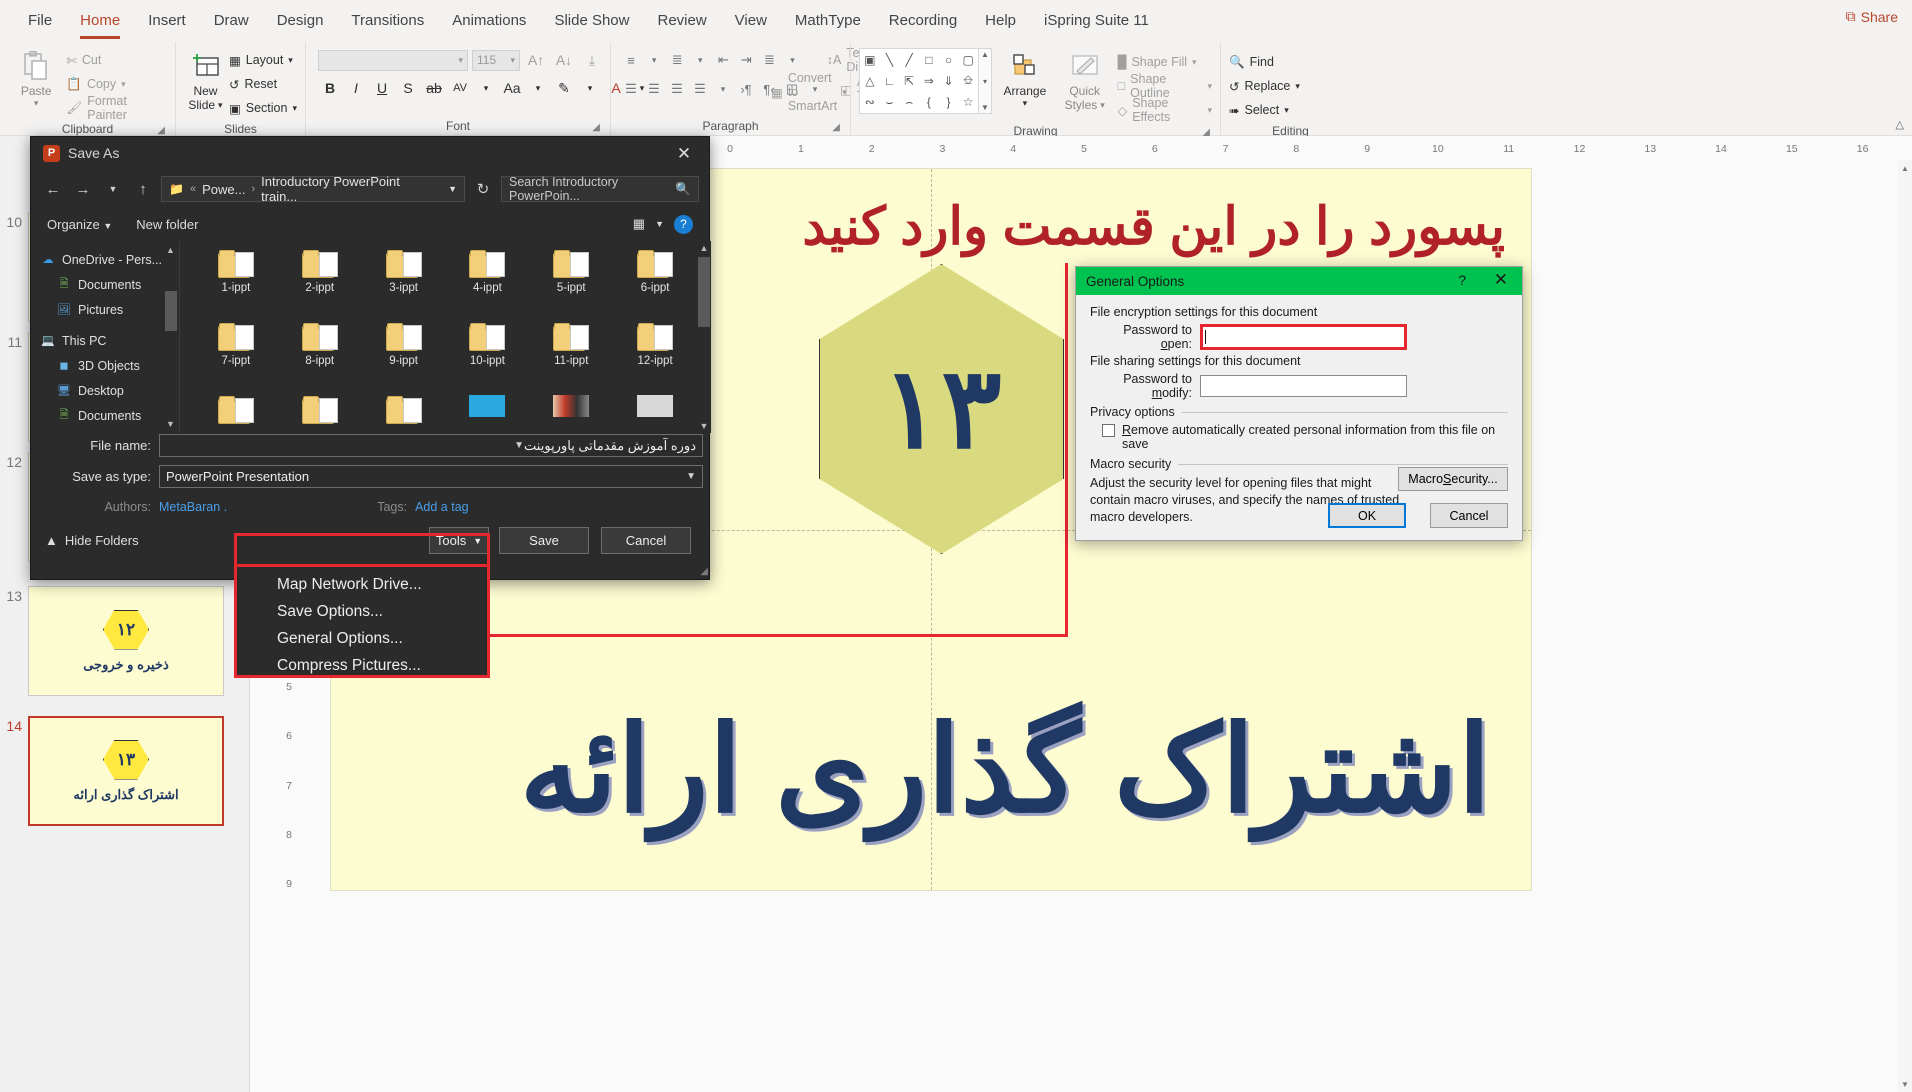 The width and height of the screenshot is (1912, 1092). What do you see at coordinates (167, 21) in the screenshot?
I see `tab-insert: Insert` at bounding box center [167, 21].